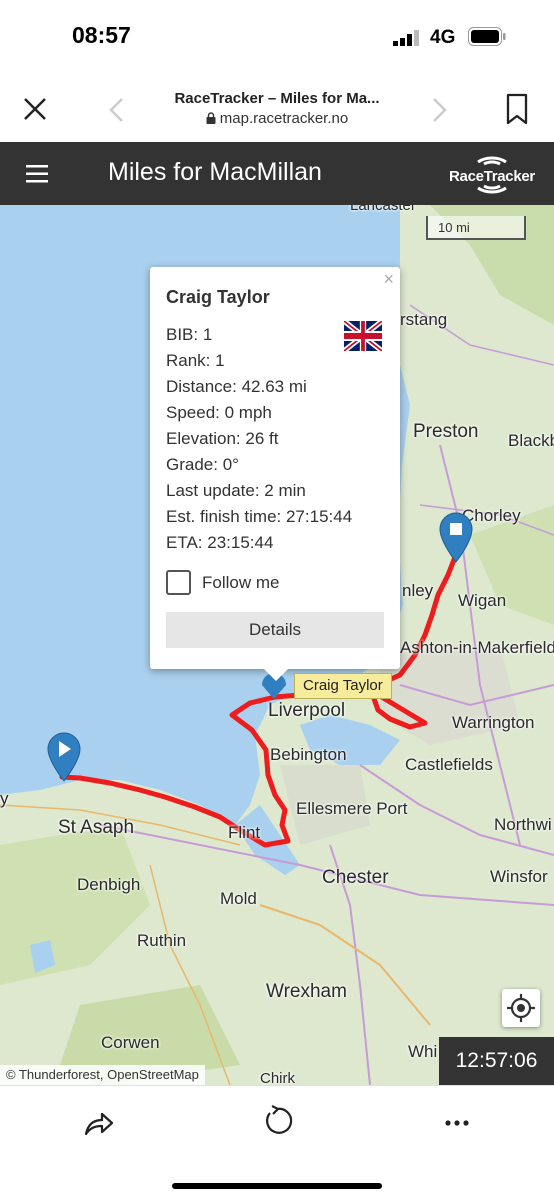 The image size is (554, 1200). I want to click on network-label: 4G, so click(443, 37).